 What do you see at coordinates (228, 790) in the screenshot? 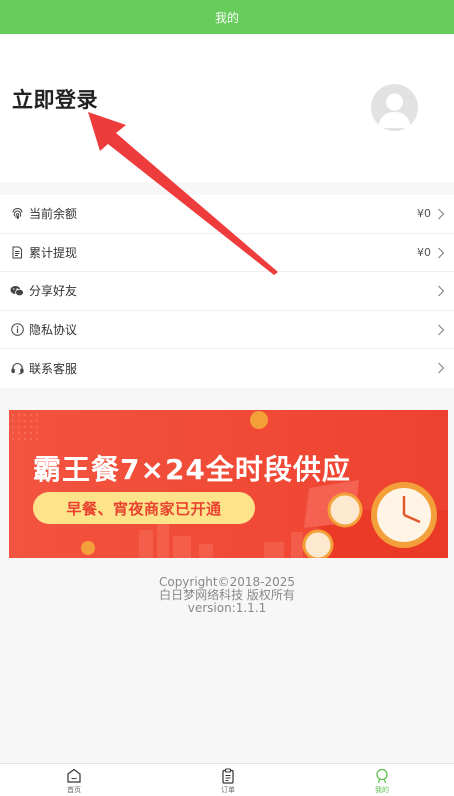
I see `tab-label: 订单` at bounding box center [228, 790].